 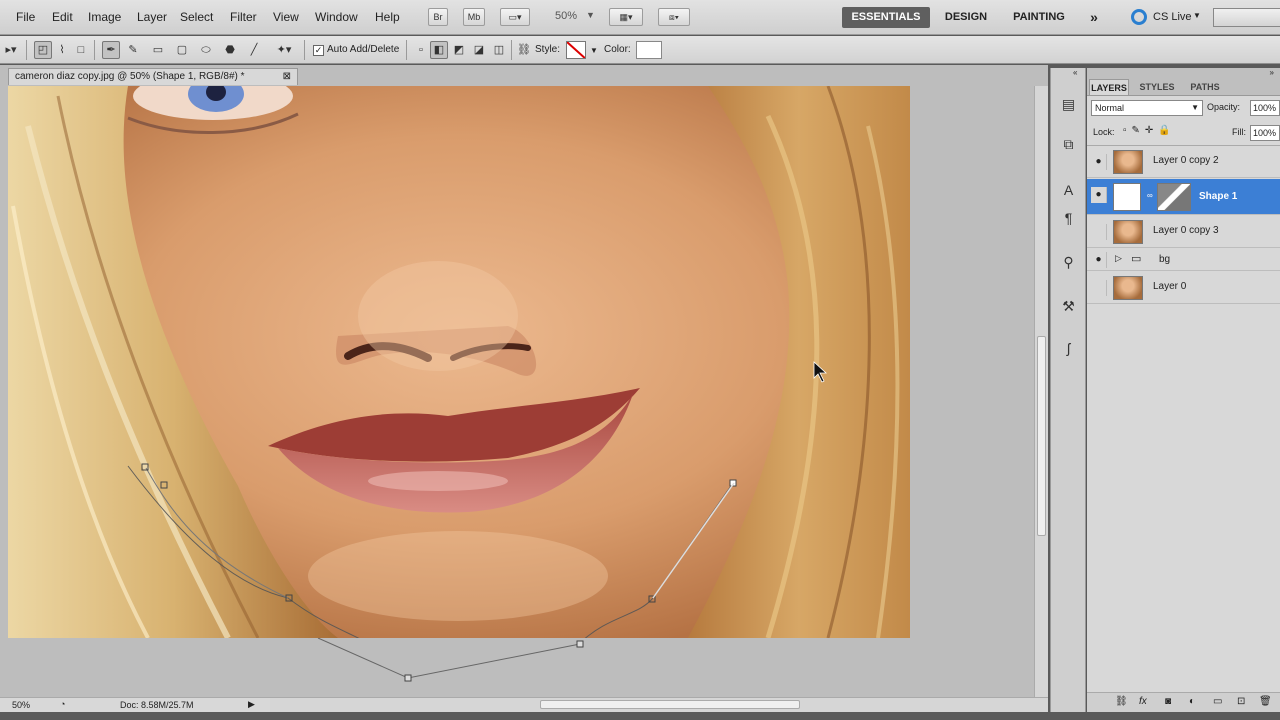 I want to click on layer-row: Layer 0 copy 3, so click(x=1183, y=232).